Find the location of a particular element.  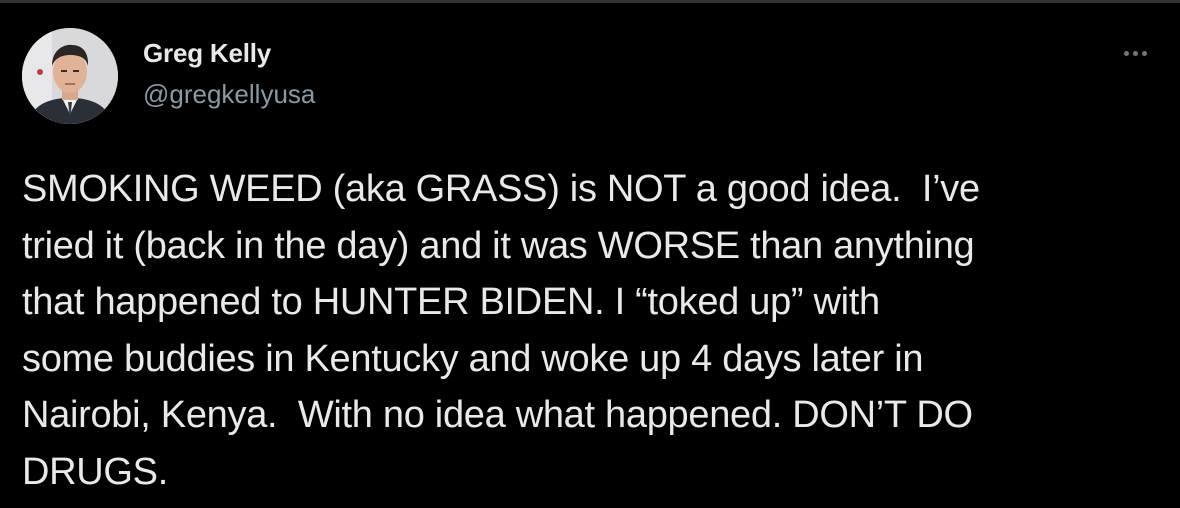

more-options-button is located at coordinates (1135, 53).